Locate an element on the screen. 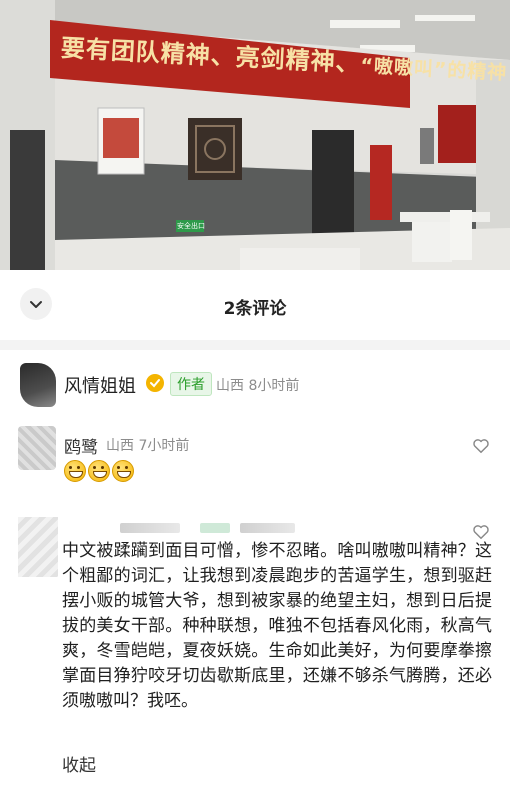 This screenshot has width=510, height=800. author-meta: 山西 8小时前 is located at coordinates (257, 385).